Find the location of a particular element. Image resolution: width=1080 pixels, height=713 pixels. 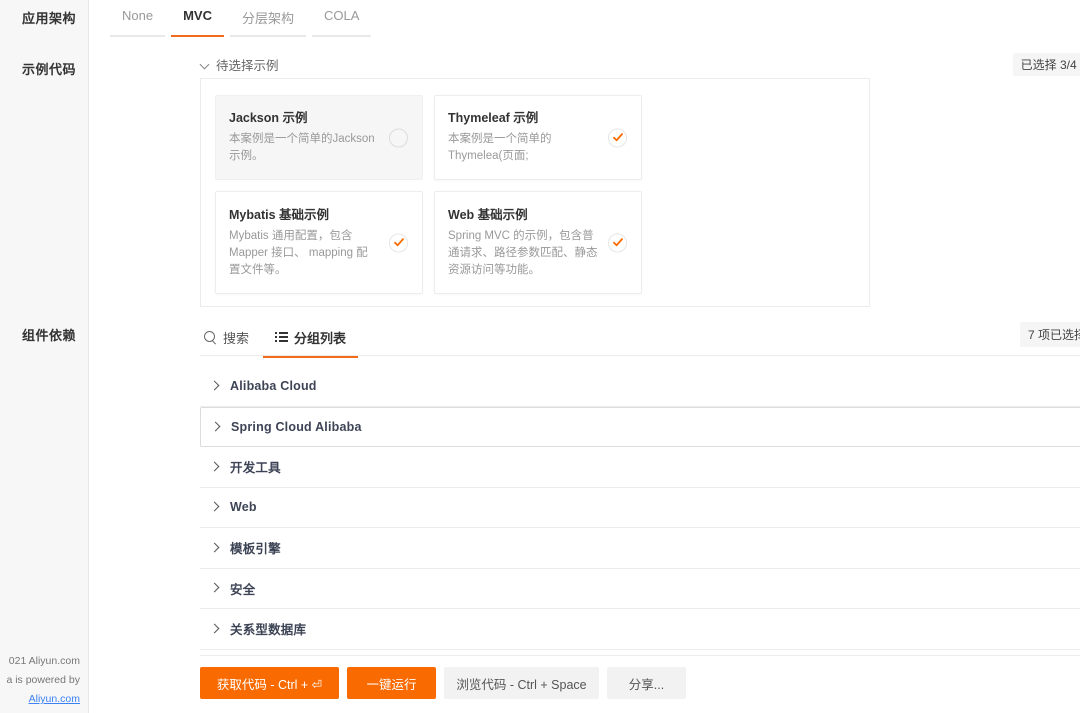

sidebar-item-component-dependencies: 组件依赖 is located at coordinates (49, 334).